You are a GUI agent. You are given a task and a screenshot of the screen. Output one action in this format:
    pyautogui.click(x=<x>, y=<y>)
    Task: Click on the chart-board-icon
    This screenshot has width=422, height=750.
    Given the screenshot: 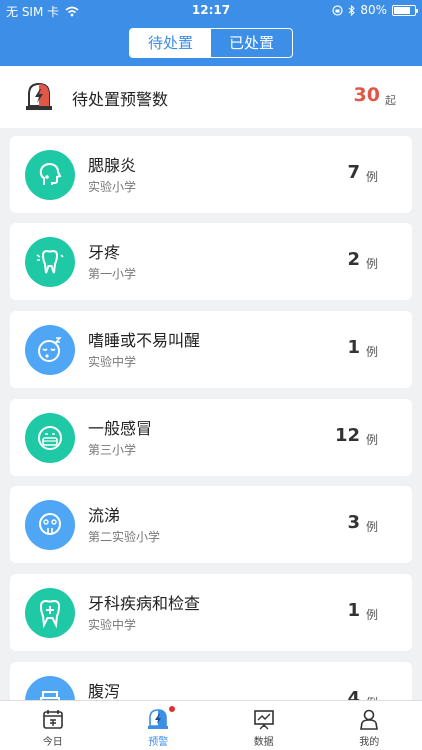 What is the action you would take?
    pyautogui.click(x=263, y=720)
    